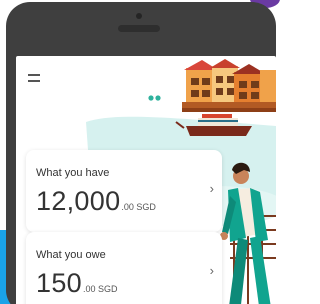 The width and height of the screenshot is (320, 304). Describe the element at coordinates (73, 173) in the screenshot. I see `what-you-have-label: What you have` at that location.